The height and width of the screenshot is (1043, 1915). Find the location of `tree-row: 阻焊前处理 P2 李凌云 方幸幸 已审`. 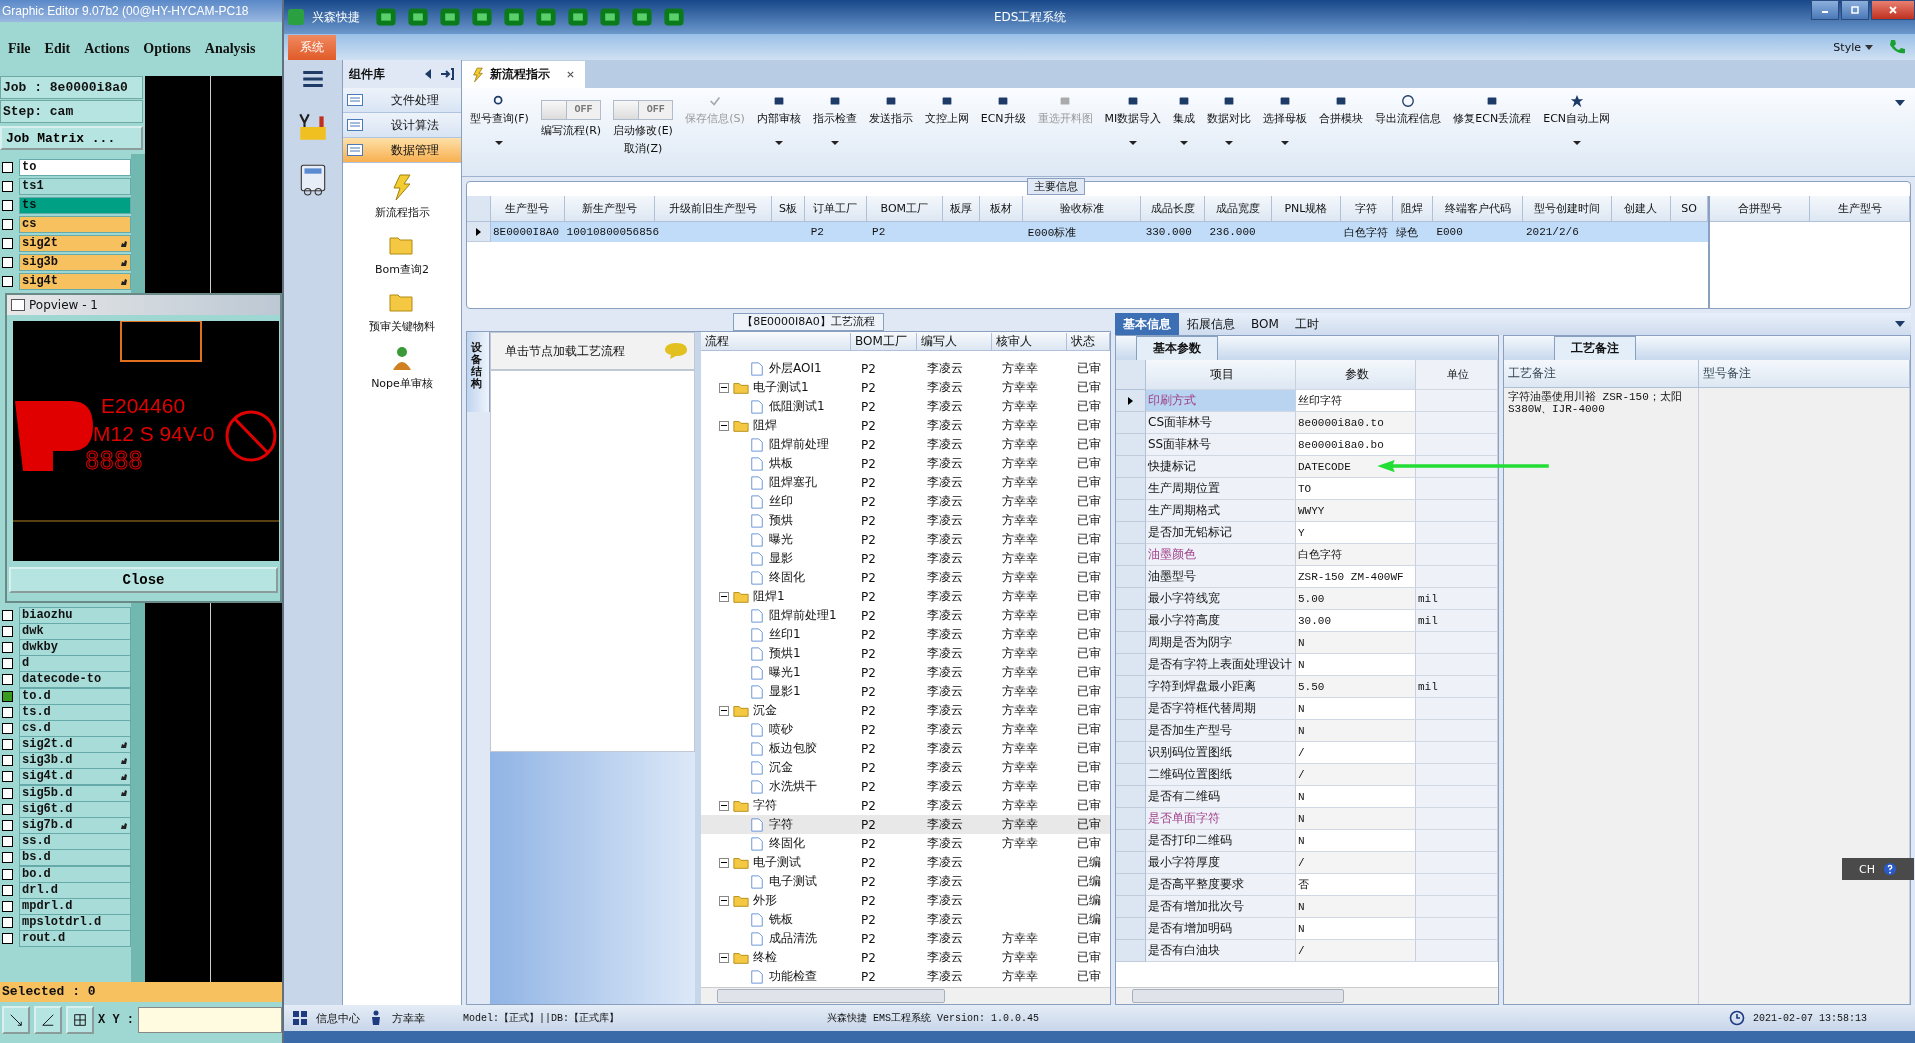

tree-row: 阻焊前处理 P2 李凌云 方幸幸 已审 is located at coordinates (905, 444).